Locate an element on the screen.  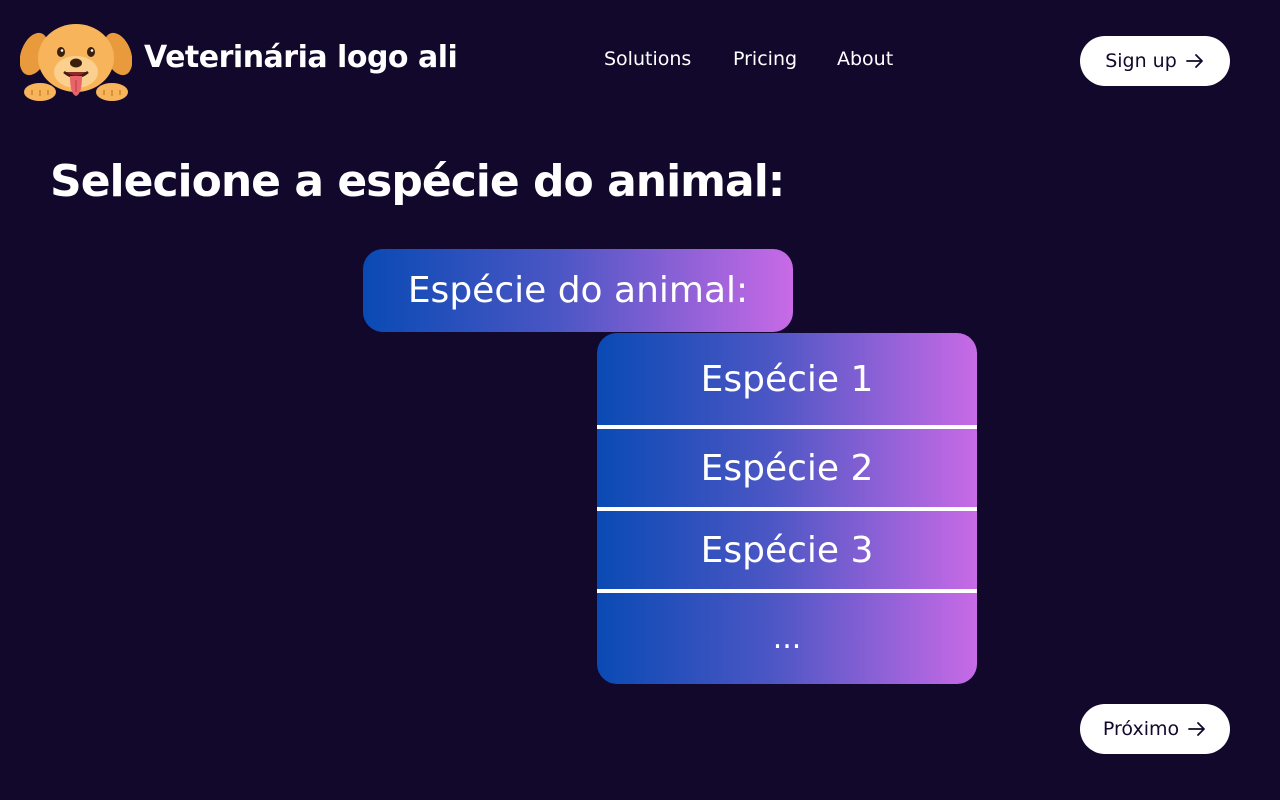
option-label: Espécie 2 is located at coordinates (787, 468).